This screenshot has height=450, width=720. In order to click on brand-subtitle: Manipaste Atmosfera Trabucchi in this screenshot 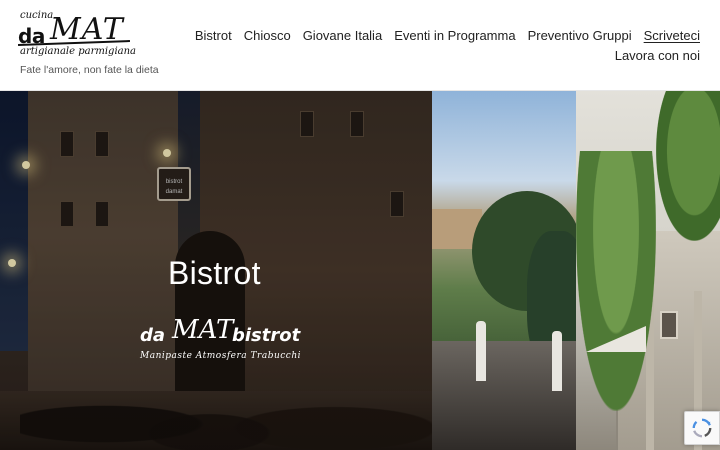, I will do `click(221, 356)`.